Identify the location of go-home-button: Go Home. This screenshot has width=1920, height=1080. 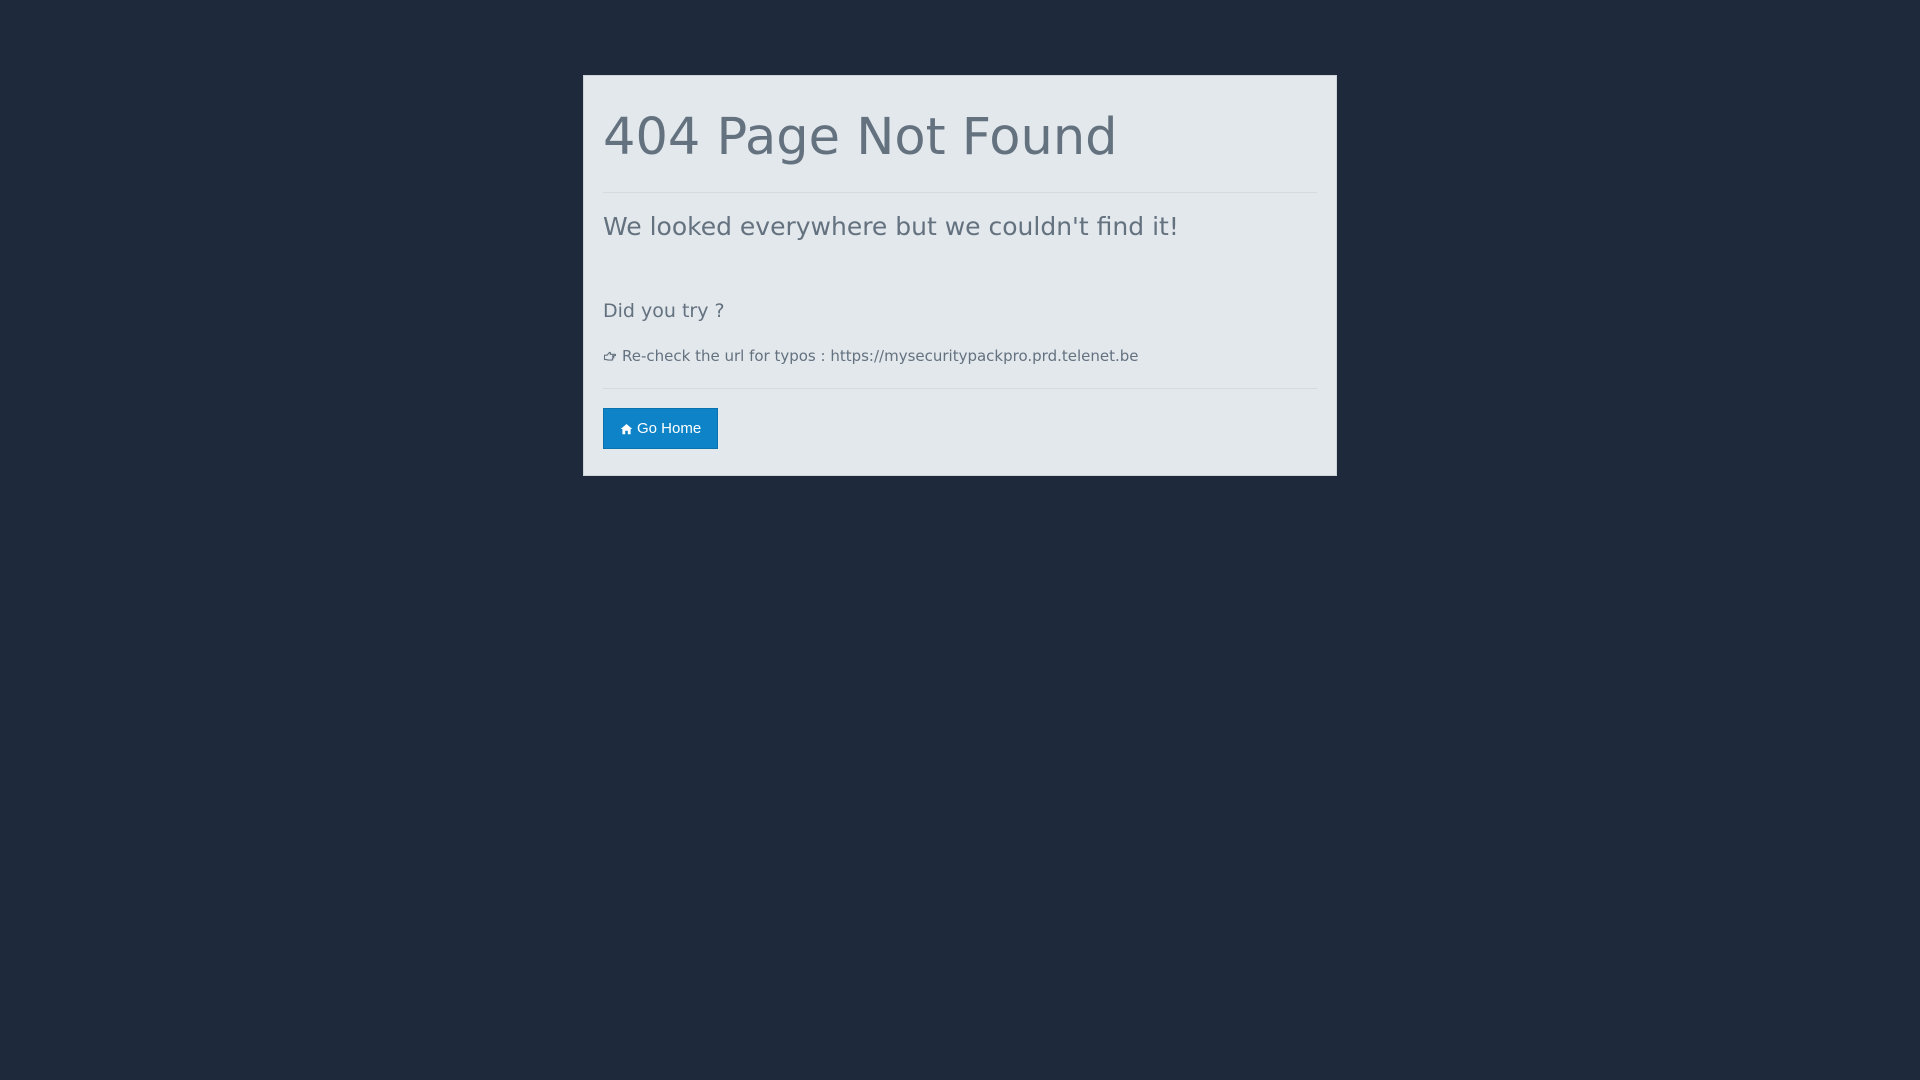
(661, 428).